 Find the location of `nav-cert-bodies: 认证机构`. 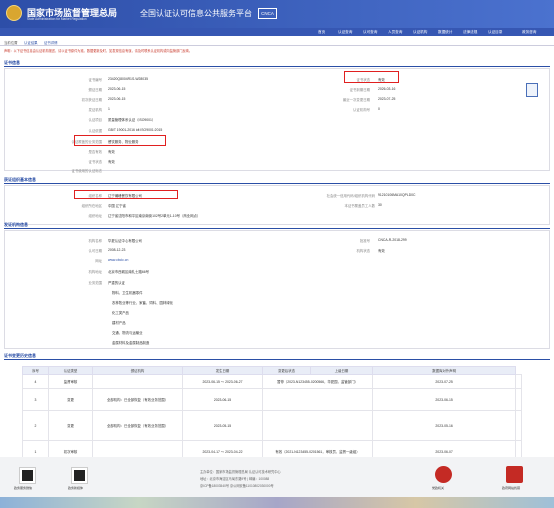

nav-cert-bodies: 认证机构 is located at coordinates (420, 32).